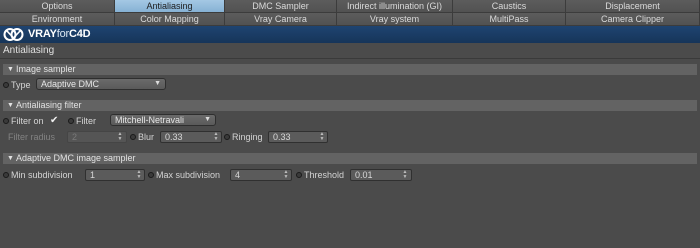 The width and height of the screenshot is (700, 248). I want to click on filter-on-checkbox: ✔, so click(55, 121).